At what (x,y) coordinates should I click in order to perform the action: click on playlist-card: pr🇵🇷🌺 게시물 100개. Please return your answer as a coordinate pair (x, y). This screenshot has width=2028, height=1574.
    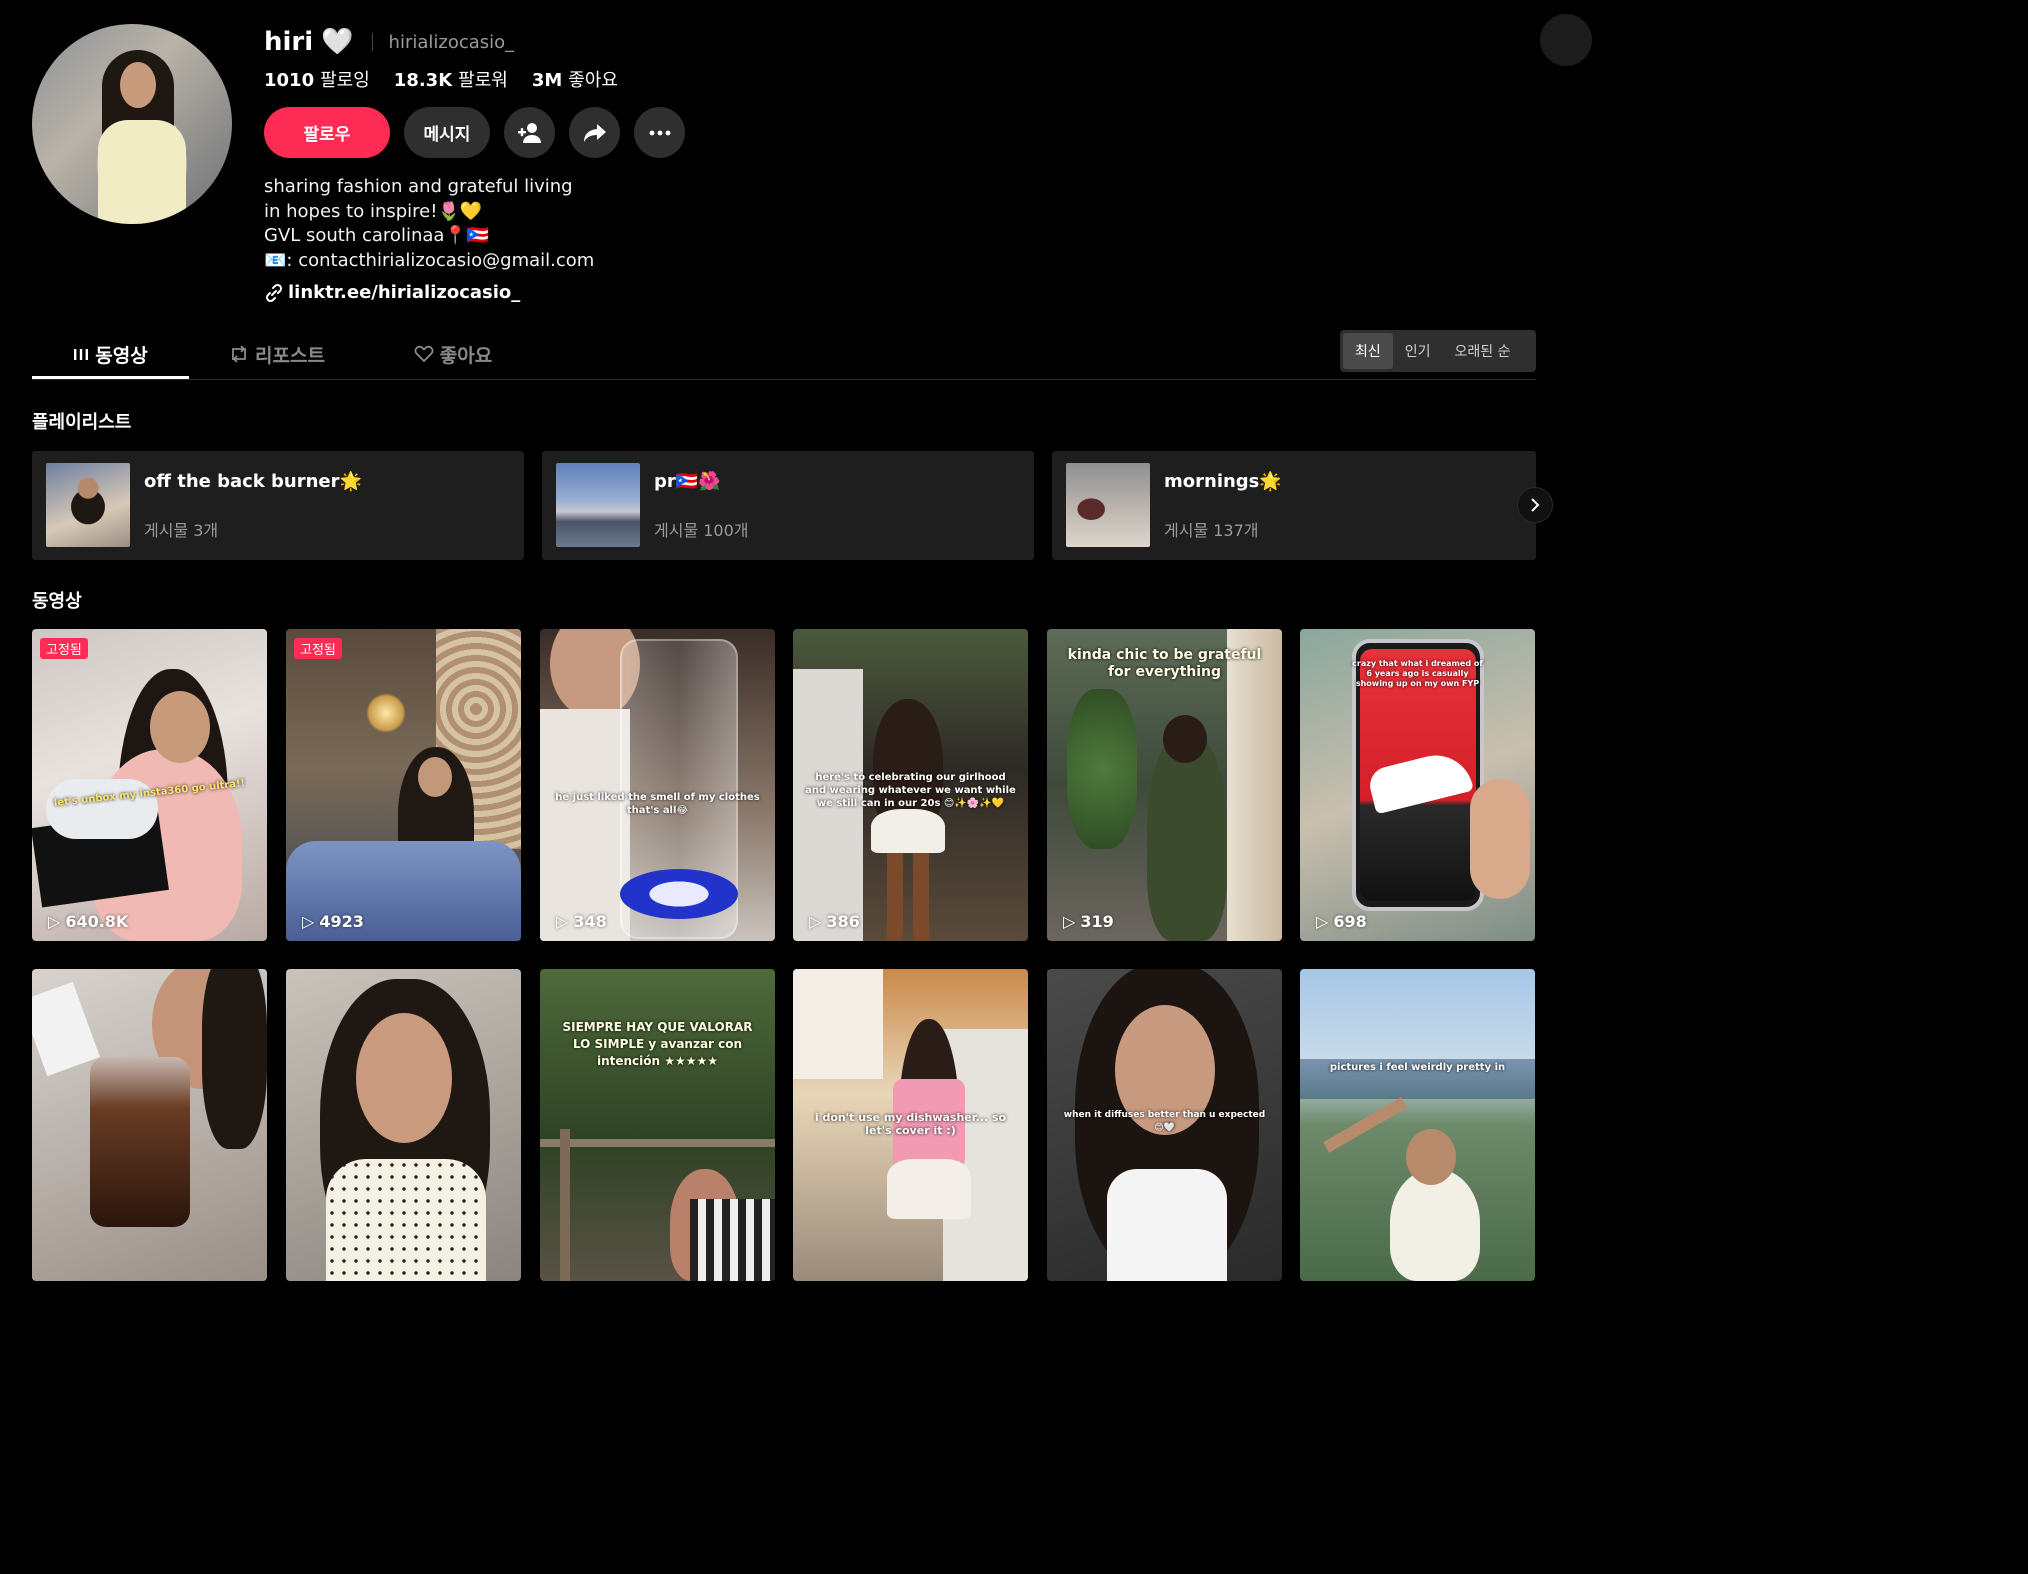
    Looking at the image, I should click on (788, 505).